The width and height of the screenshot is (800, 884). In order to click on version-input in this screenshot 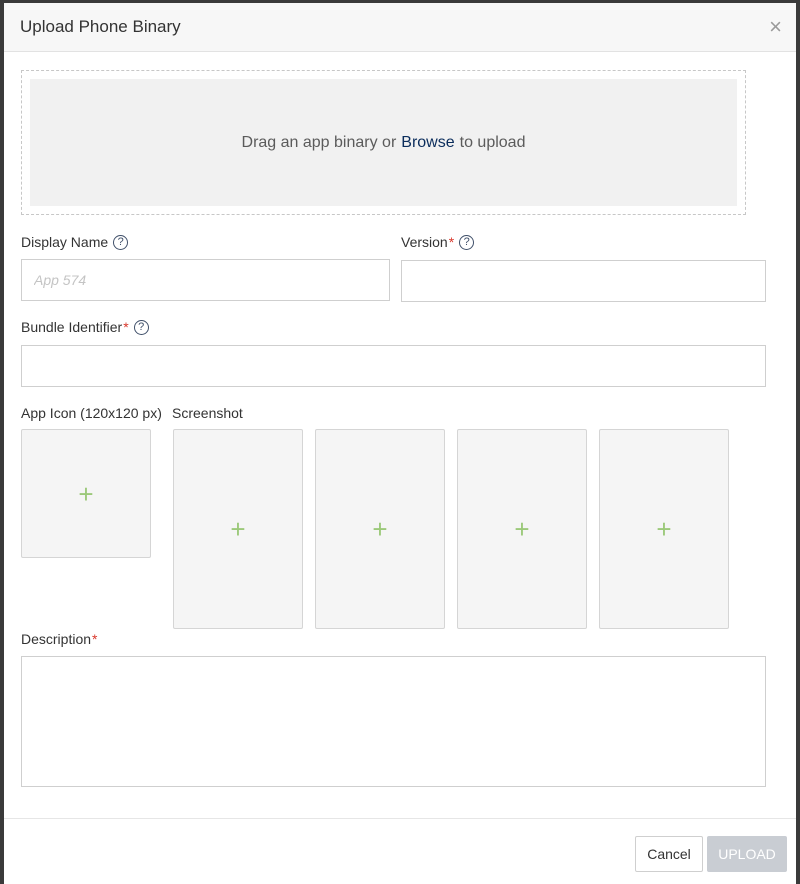, I will do `click(583, 281)`.